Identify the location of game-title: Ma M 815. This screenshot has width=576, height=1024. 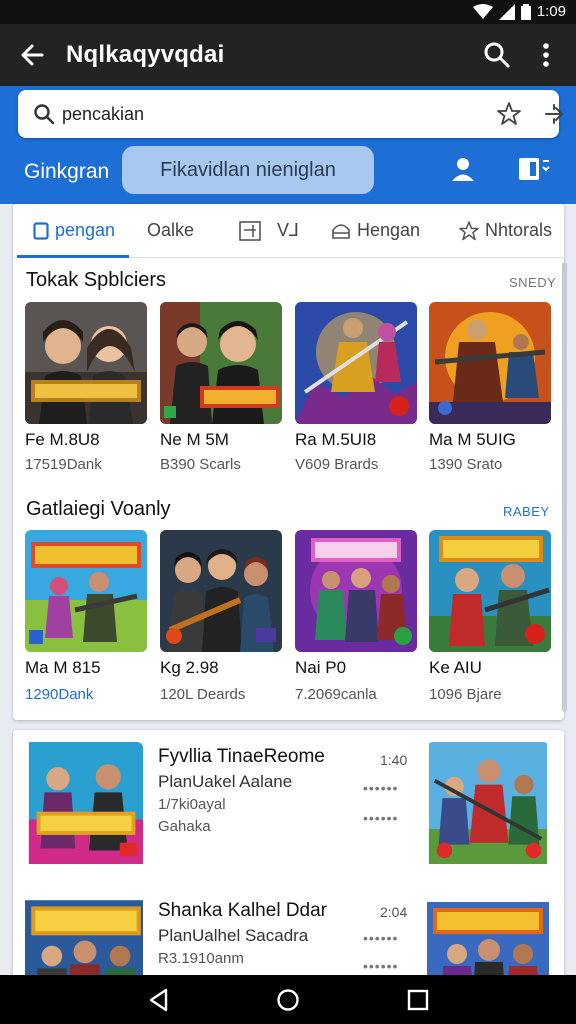
(63, 667).